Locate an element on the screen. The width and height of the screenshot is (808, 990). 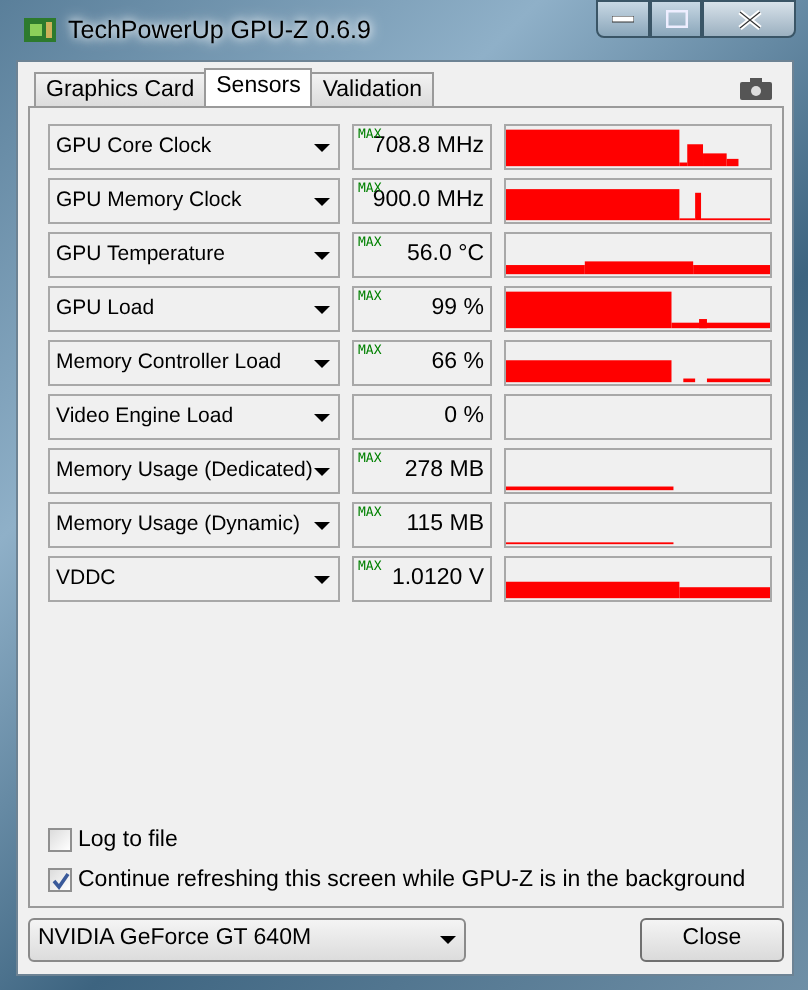
tab: Sensors is located at coordinates (258, 87).